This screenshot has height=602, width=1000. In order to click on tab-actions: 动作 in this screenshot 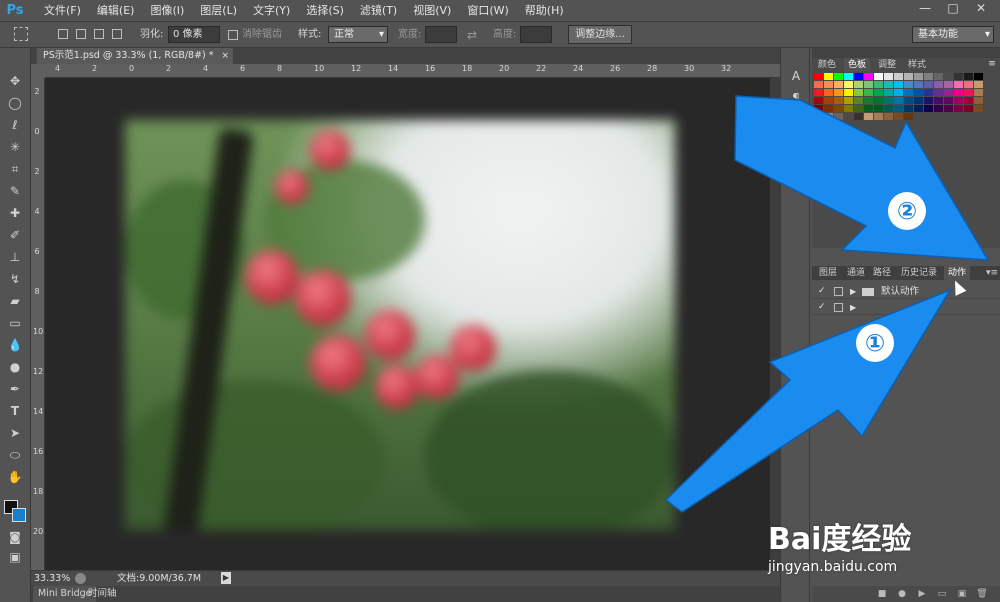, I will do `click(957, 273)`.